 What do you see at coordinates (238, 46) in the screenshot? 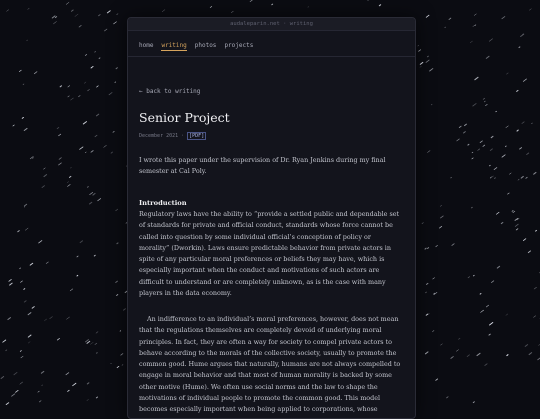
I see `nav-item-projects: projects` at bounding box center [238, 46].